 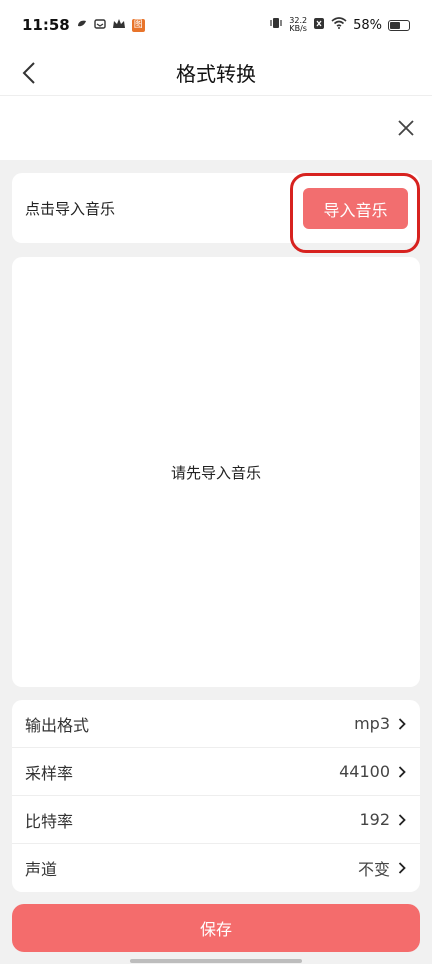 I want to click on setting-right: 192, so click(x=383, y=819).